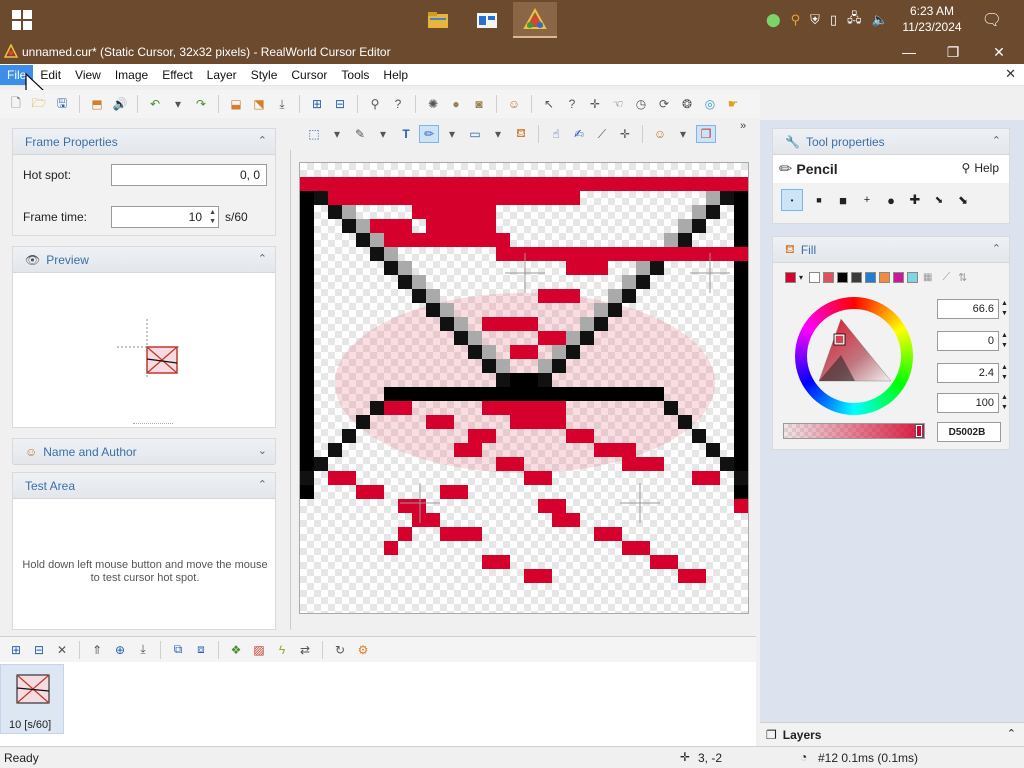  Describe the element at coordinates (880, 20) in the screenshot. I see `volume-icon: 🔈` at that location.